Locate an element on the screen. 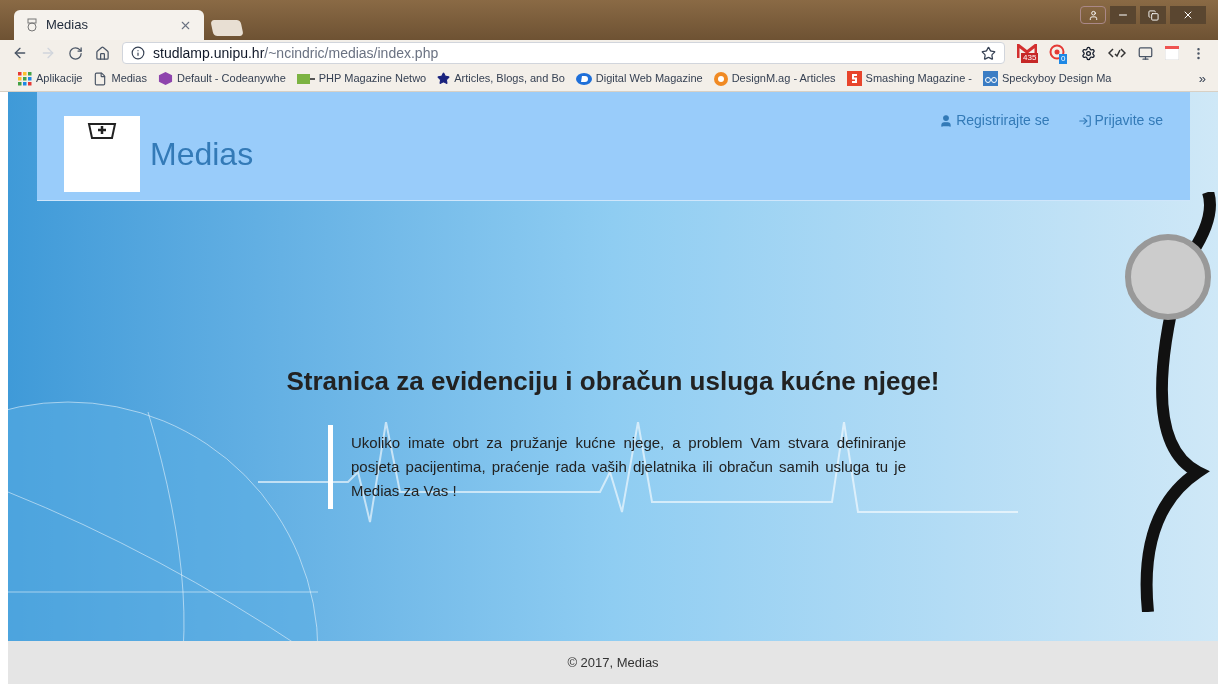 The height and width of the screenshot is (684, 1218). bookmark-link: Aplikacije is located at coordinates (50, 78).